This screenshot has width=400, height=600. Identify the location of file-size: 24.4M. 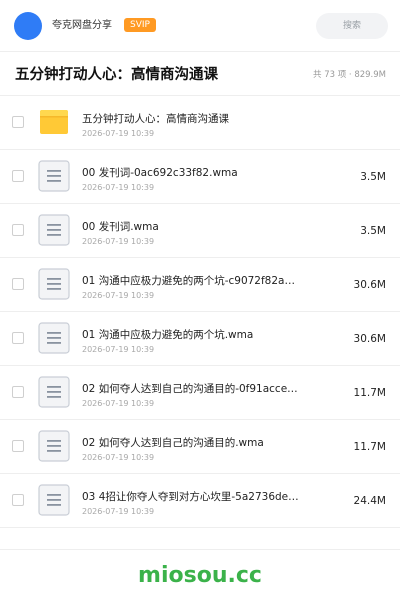
(369, 501).